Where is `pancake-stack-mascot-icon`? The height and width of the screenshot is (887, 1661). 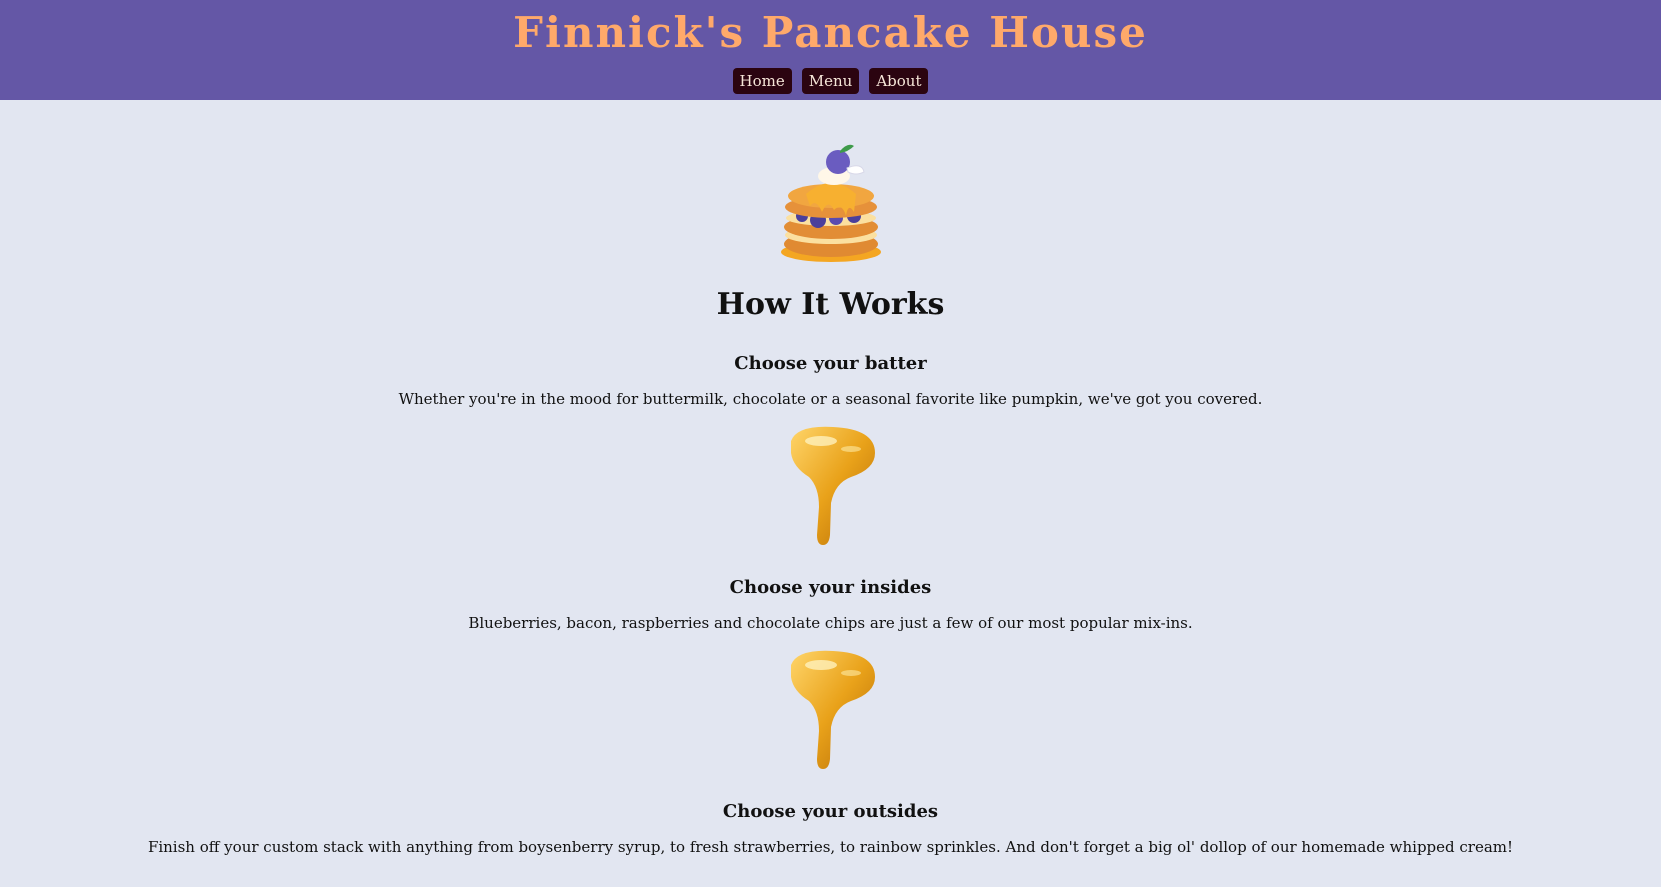 pancake-stack-mascot-icon is located at coordinates (830, 203).